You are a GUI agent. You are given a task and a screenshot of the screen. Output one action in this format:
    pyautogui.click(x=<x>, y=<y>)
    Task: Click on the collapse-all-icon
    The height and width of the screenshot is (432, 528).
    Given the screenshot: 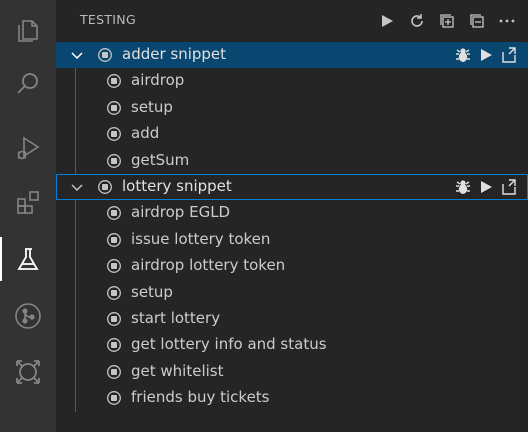 What is the action you would take?
    pyautogui.click(x=477, y=21)
    